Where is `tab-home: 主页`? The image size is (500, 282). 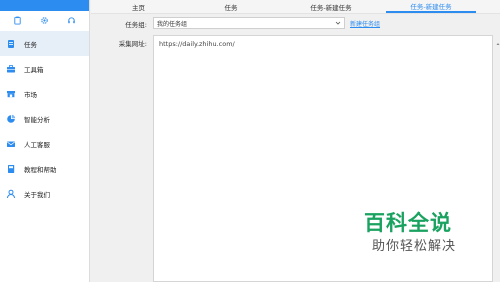
tab-home: 主页 is located at coordinates (138, 6).